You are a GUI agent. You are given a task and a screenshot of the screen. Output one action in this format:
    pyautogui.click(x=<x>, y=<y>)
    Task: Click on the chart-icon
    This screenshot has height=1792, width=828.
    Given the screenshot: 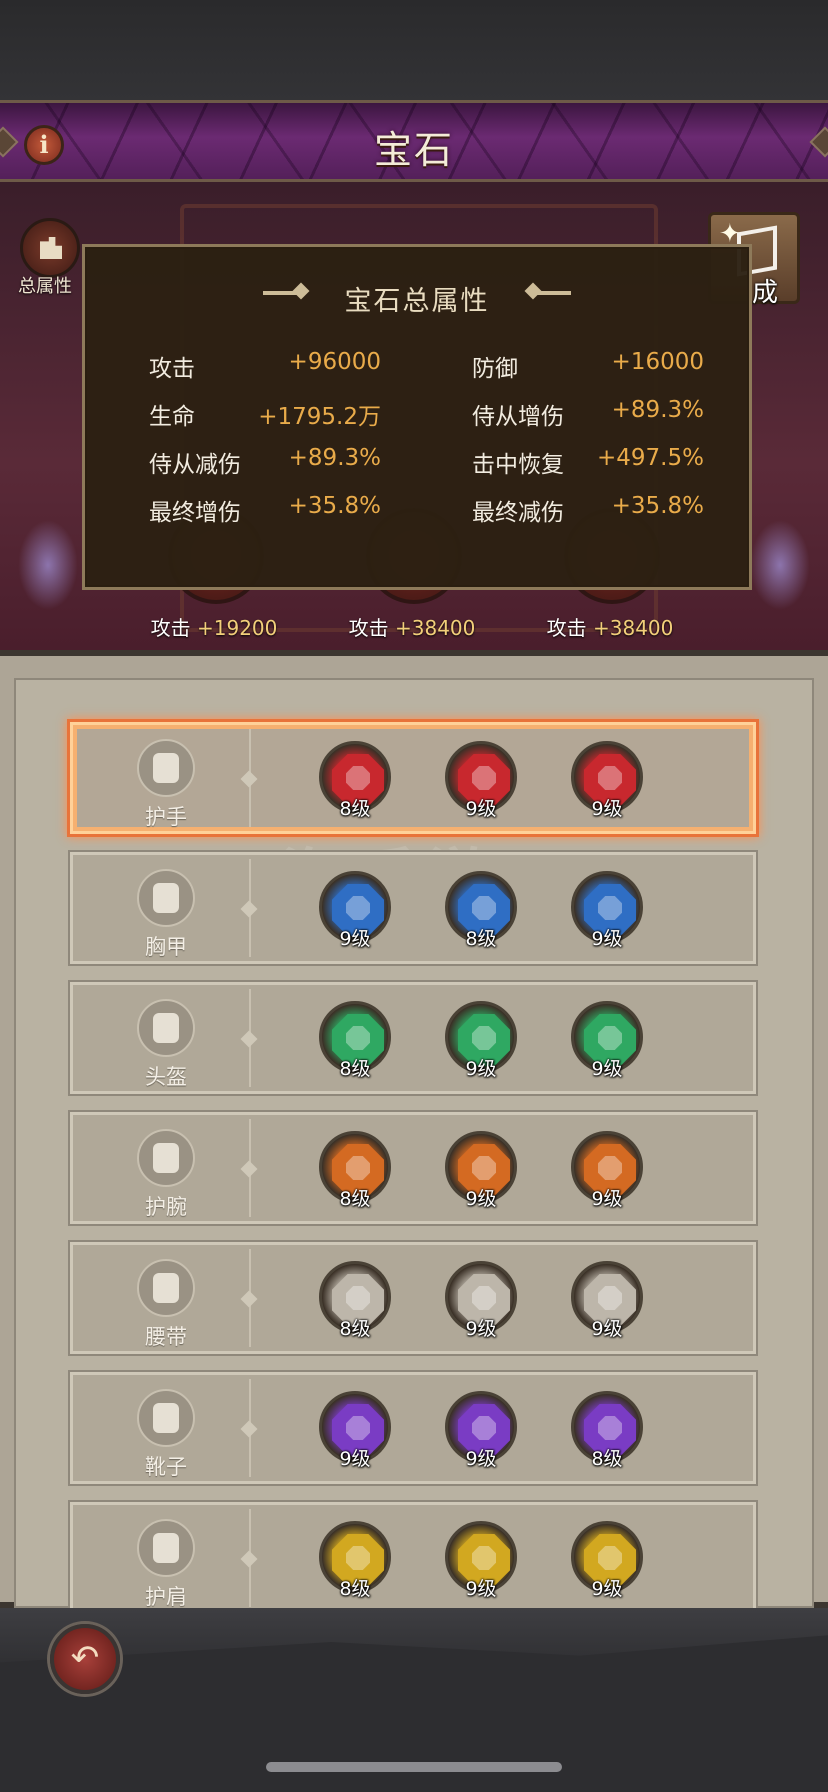 What is the action you would take?
    pyautogui.click(x=51, y=248)
    